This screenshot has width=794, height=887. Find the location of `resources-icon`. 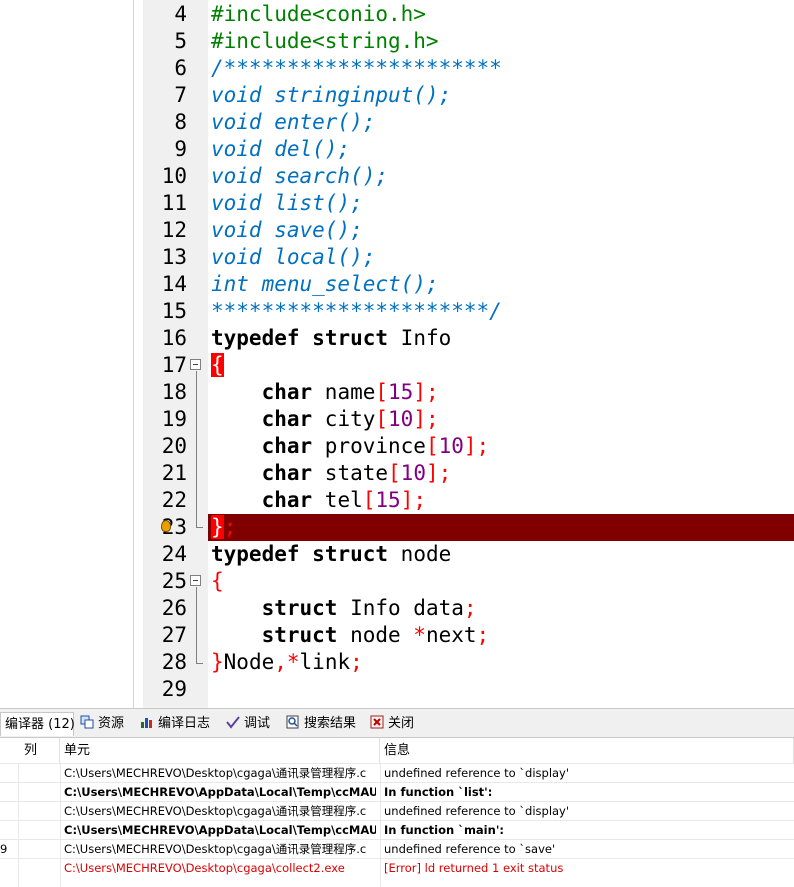

resources-icon is located at coordinates (87, 721).